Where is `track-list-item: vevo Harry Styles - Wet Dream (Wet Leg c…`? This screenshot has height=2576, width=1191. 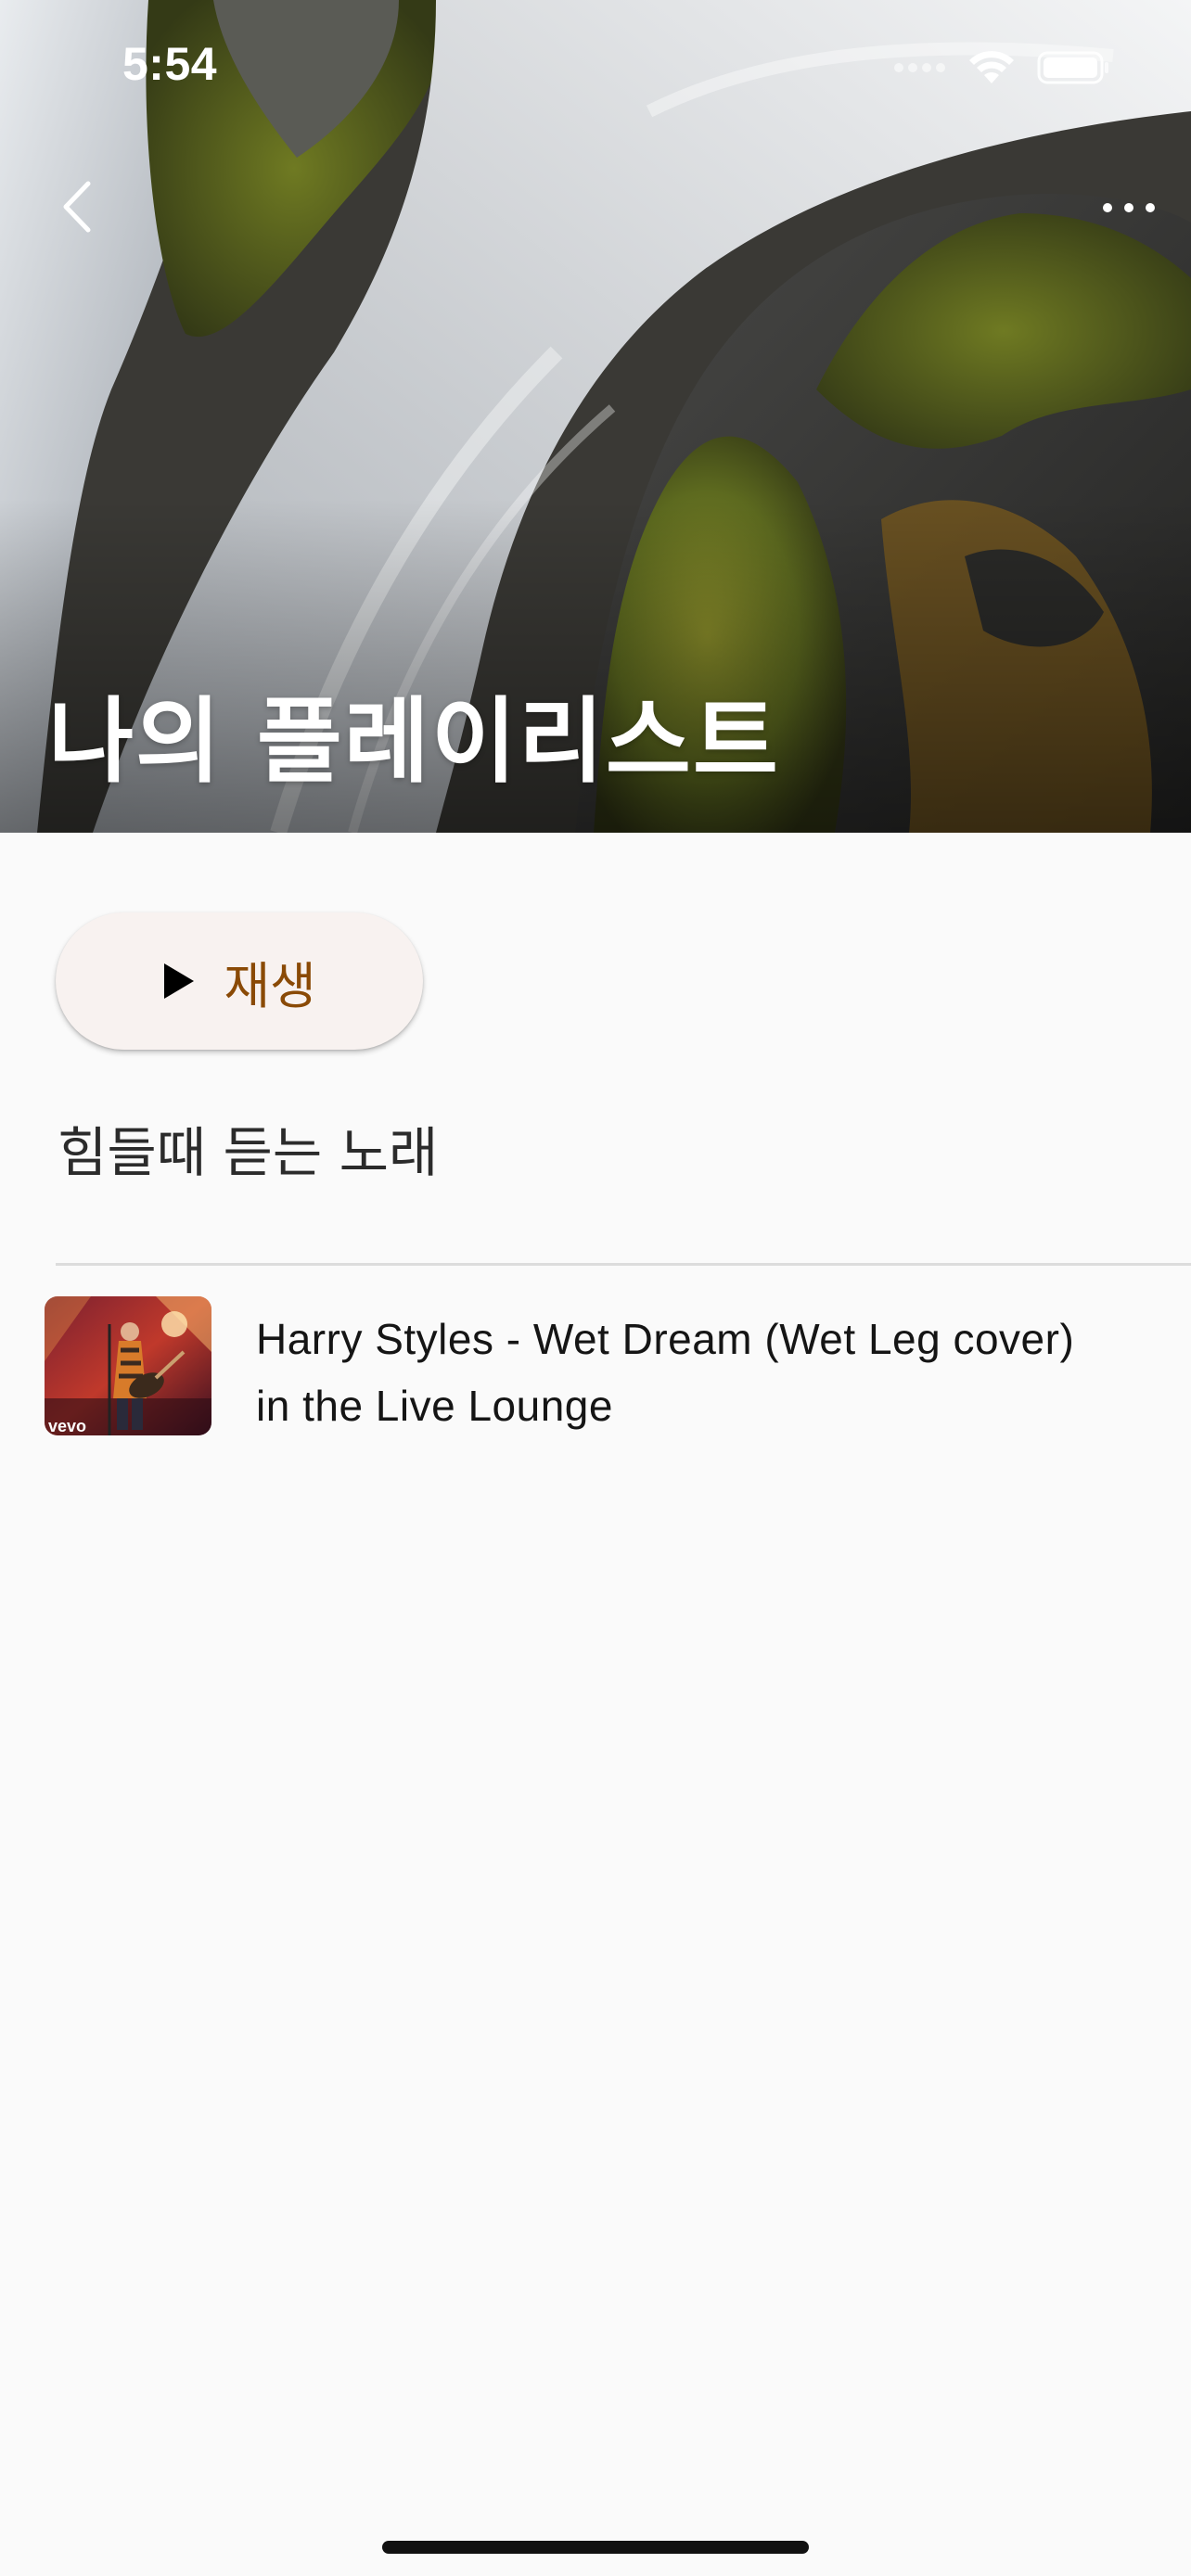
track-list-item: vevo Harry Styles - Wet Dream (Wet Leg c… is located at coordinates (595, 1371).